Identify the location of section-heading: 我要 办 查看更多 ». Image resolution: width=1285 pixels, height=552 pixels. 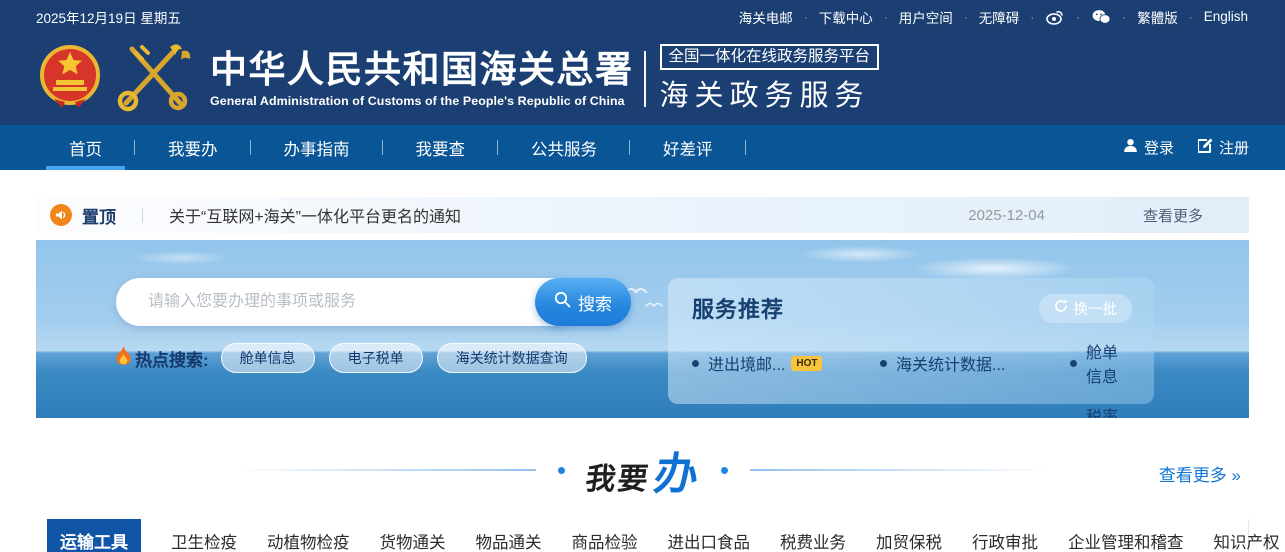
(642, 470).